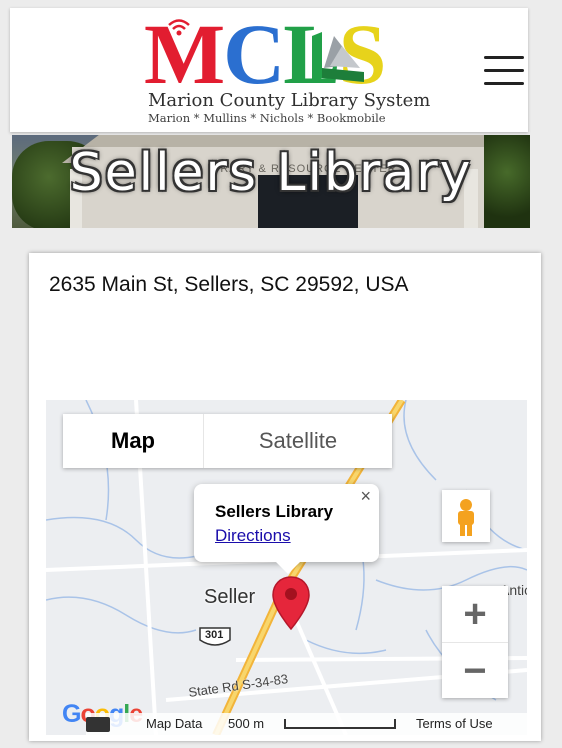  Describe the element at coordinates (298, 441) in the screenshot. I see `map-type-satellite-button: Satellite` at that location.